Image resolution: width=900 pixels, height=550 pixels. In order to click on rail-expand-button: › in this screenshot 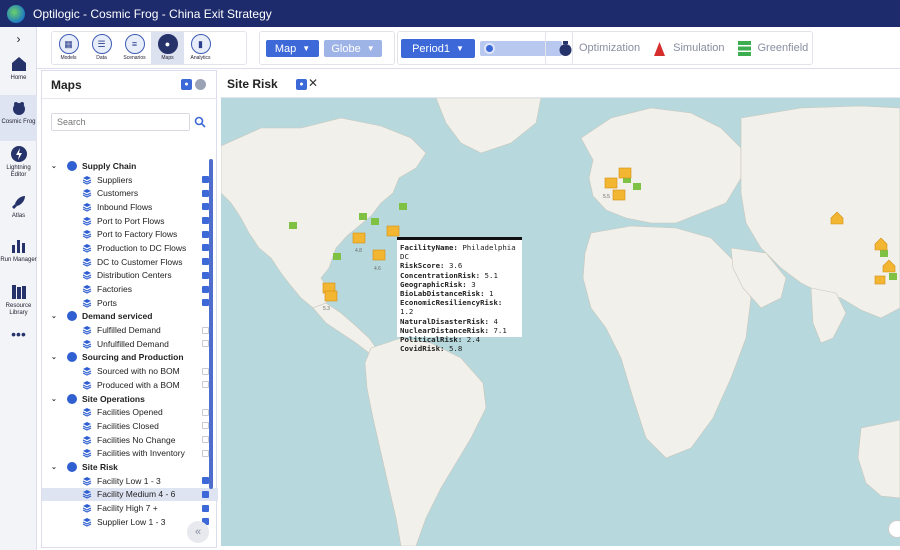, I will do `click(18, 39)`.